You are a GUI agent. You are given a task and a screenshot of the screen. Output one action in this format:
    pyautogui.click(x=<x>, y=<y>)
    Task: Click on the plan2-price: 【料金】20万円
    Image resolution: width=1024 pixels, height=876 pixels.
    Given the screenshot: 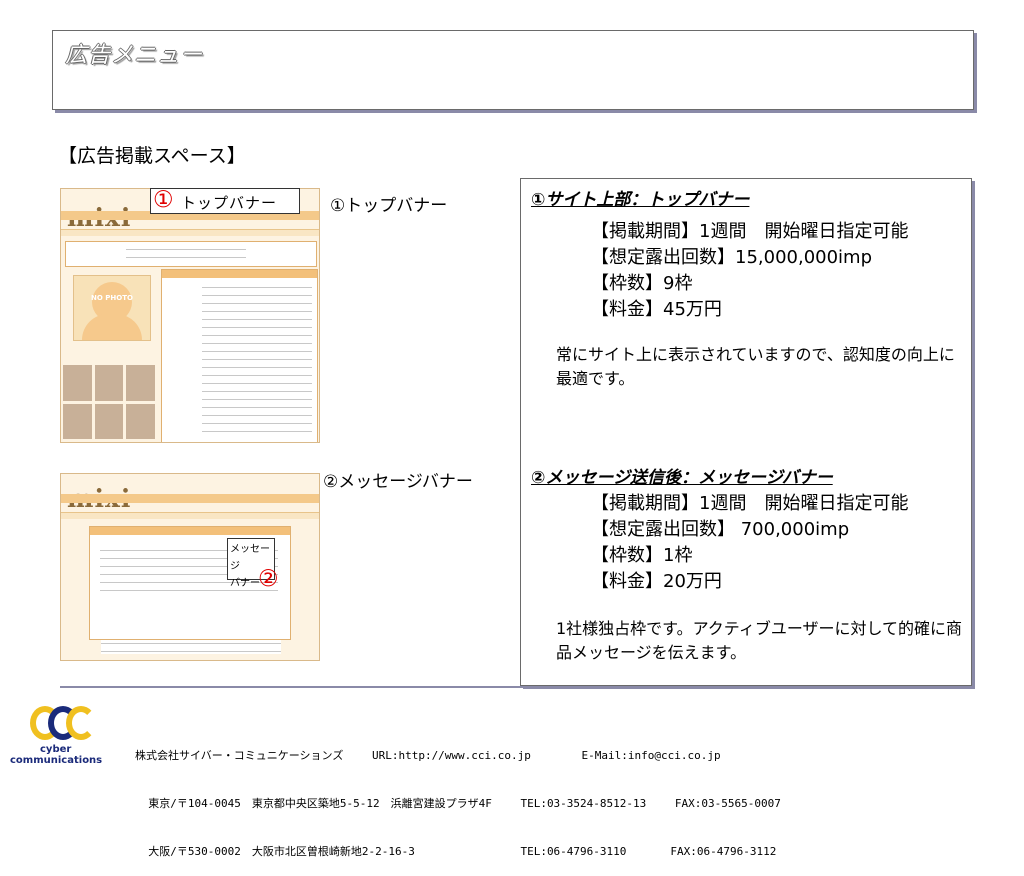 What is the action you would take?
    pyautogui.click(x=656, y=581)
    